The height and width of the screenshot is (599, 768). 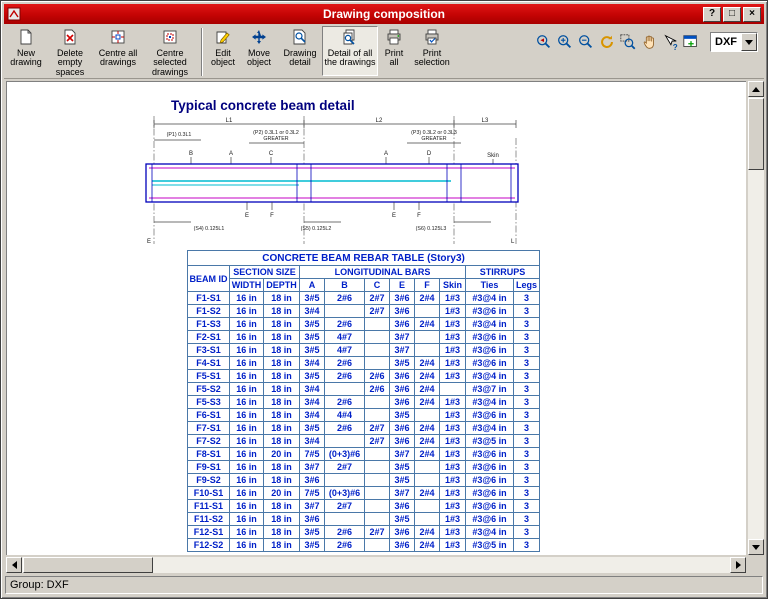 What do you see at coordinates (229, 121) in the screenshot?
I see `span-label: L1` at bounding box center [229, 121].